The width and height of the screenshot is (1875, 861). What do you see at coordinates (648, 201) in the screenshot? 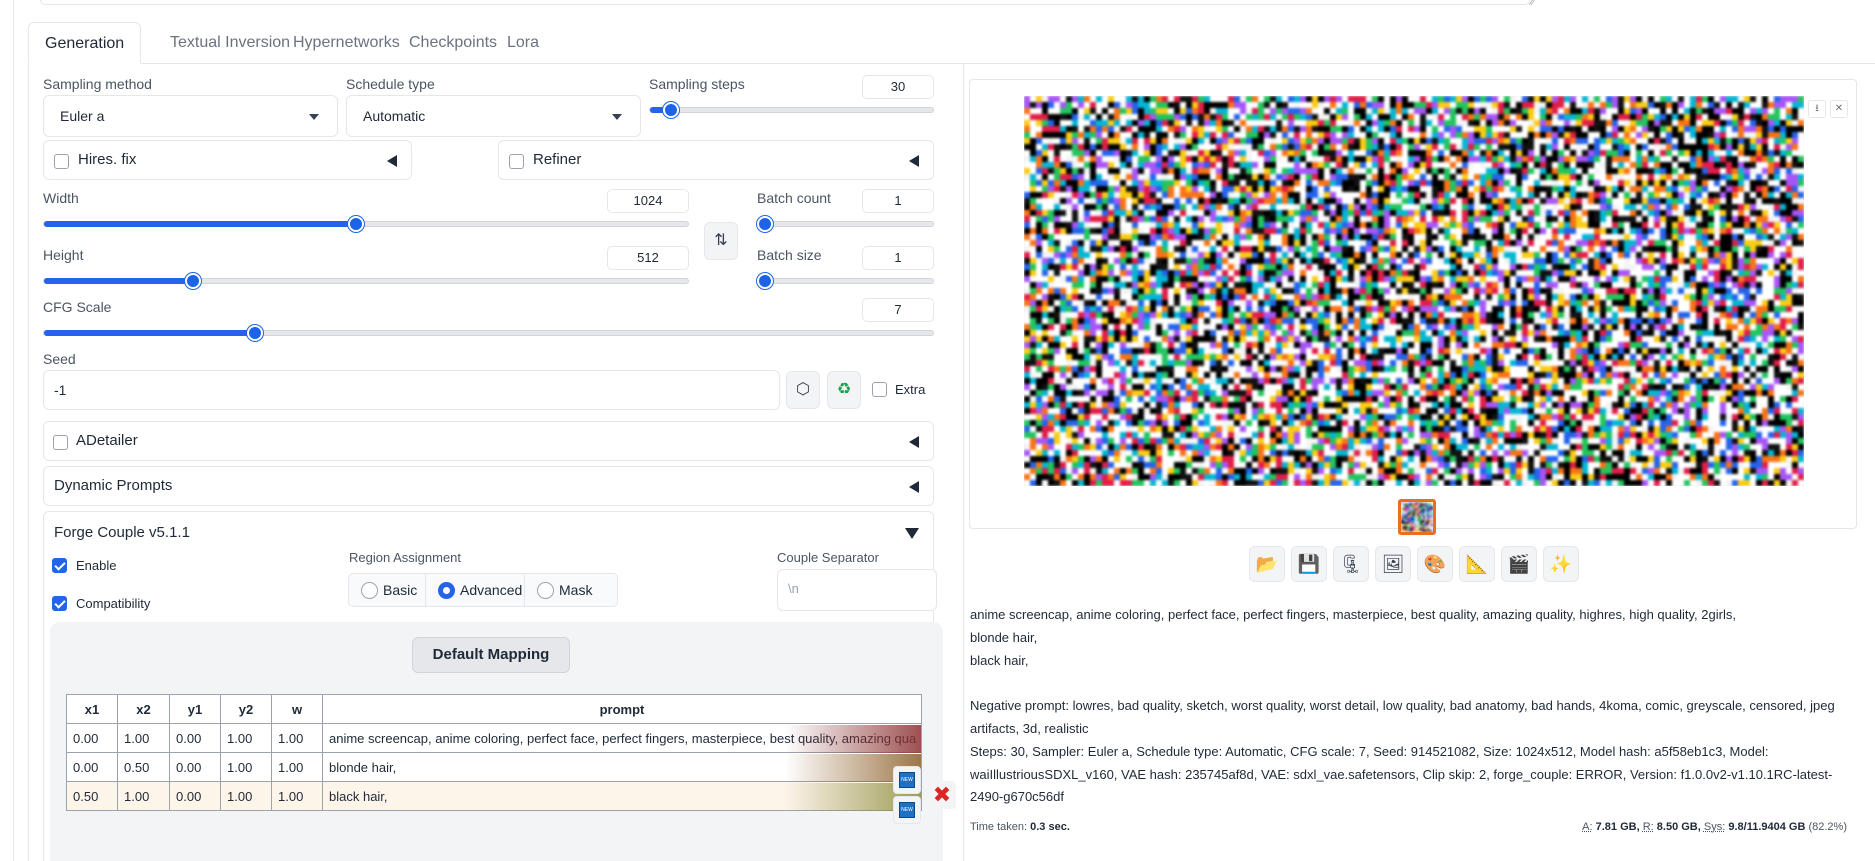
I see `width-input: 1024` at bounding box center [648, 201].